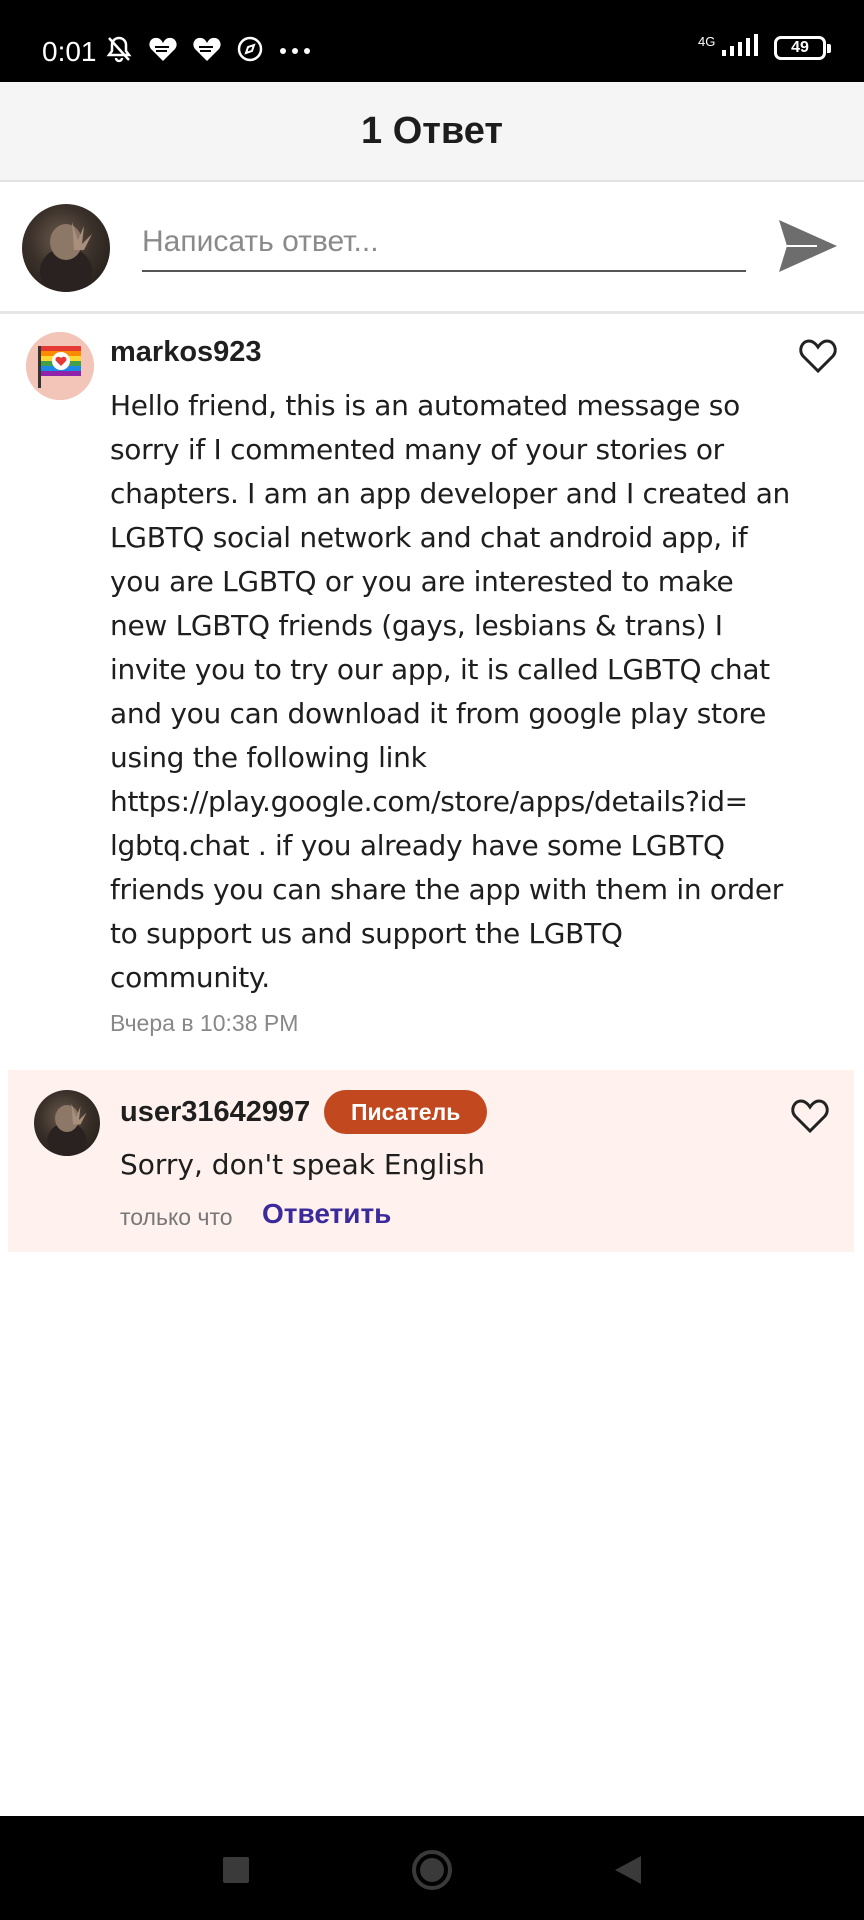 This screenshot has height=1920, width=864. I want to click on comment-timestamp: Вчера в 10:38 PM, so click(204, 1023).